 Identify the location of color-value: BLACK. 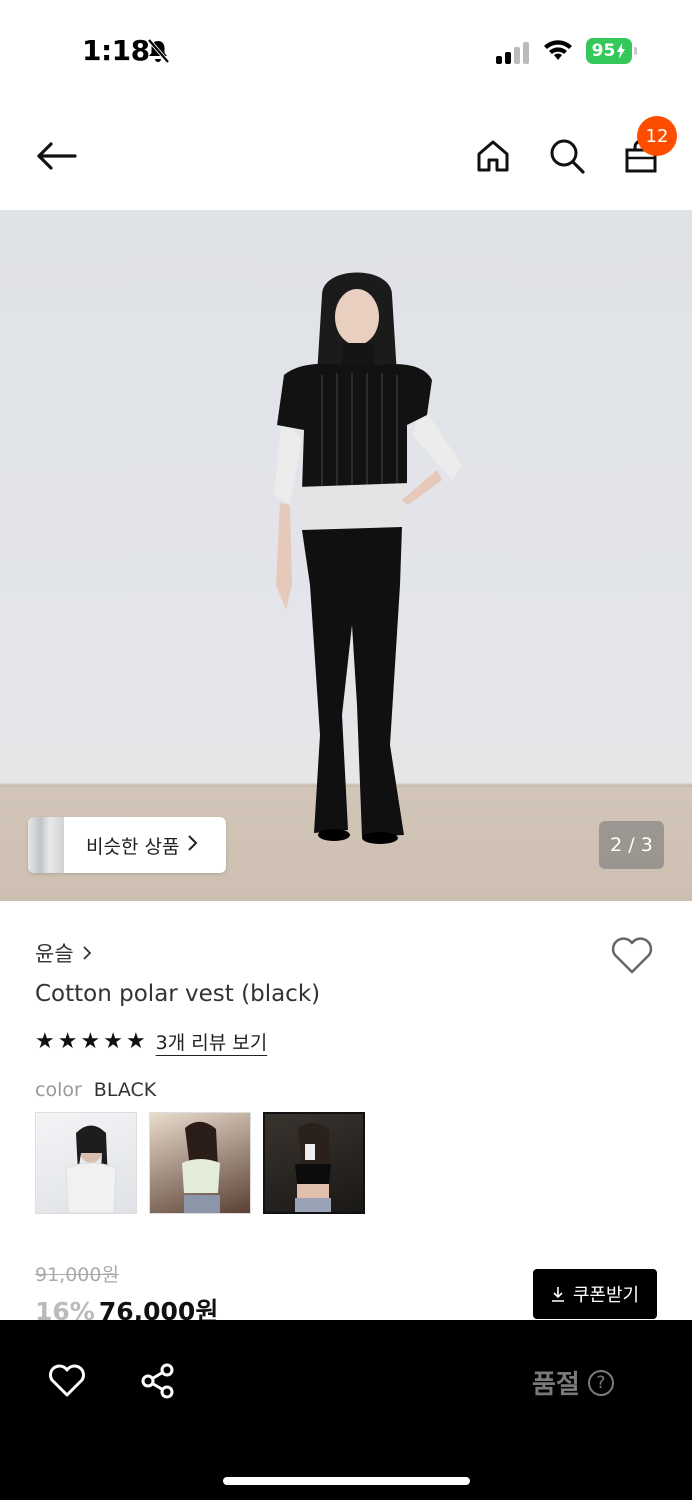
(125, 1090).